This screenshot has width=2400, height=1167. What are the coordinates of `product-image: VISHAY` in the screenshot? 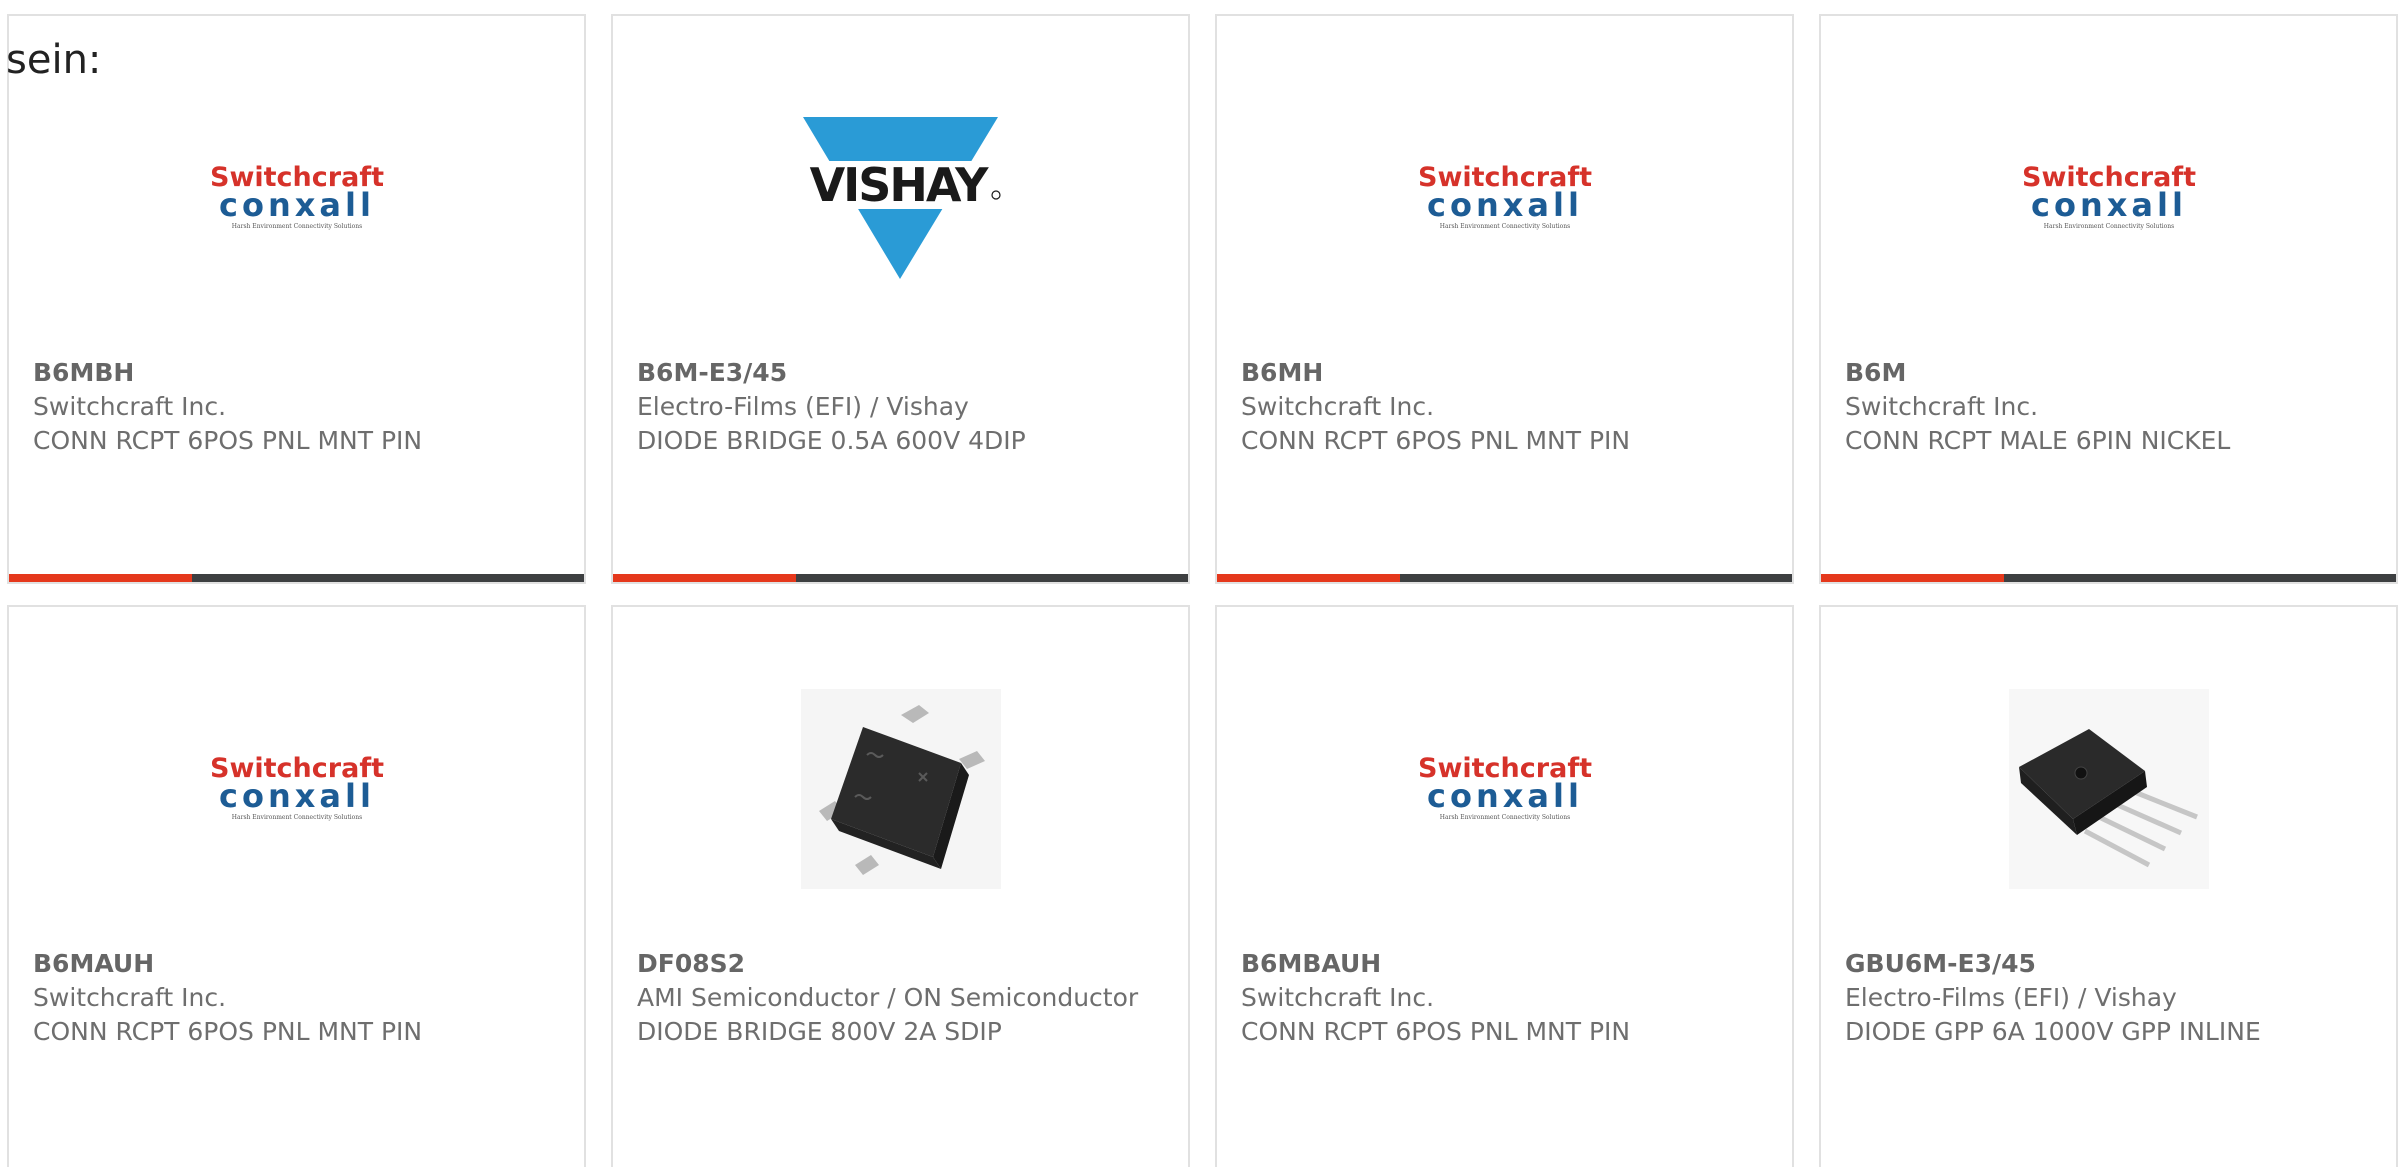 It's located at (900, 198).